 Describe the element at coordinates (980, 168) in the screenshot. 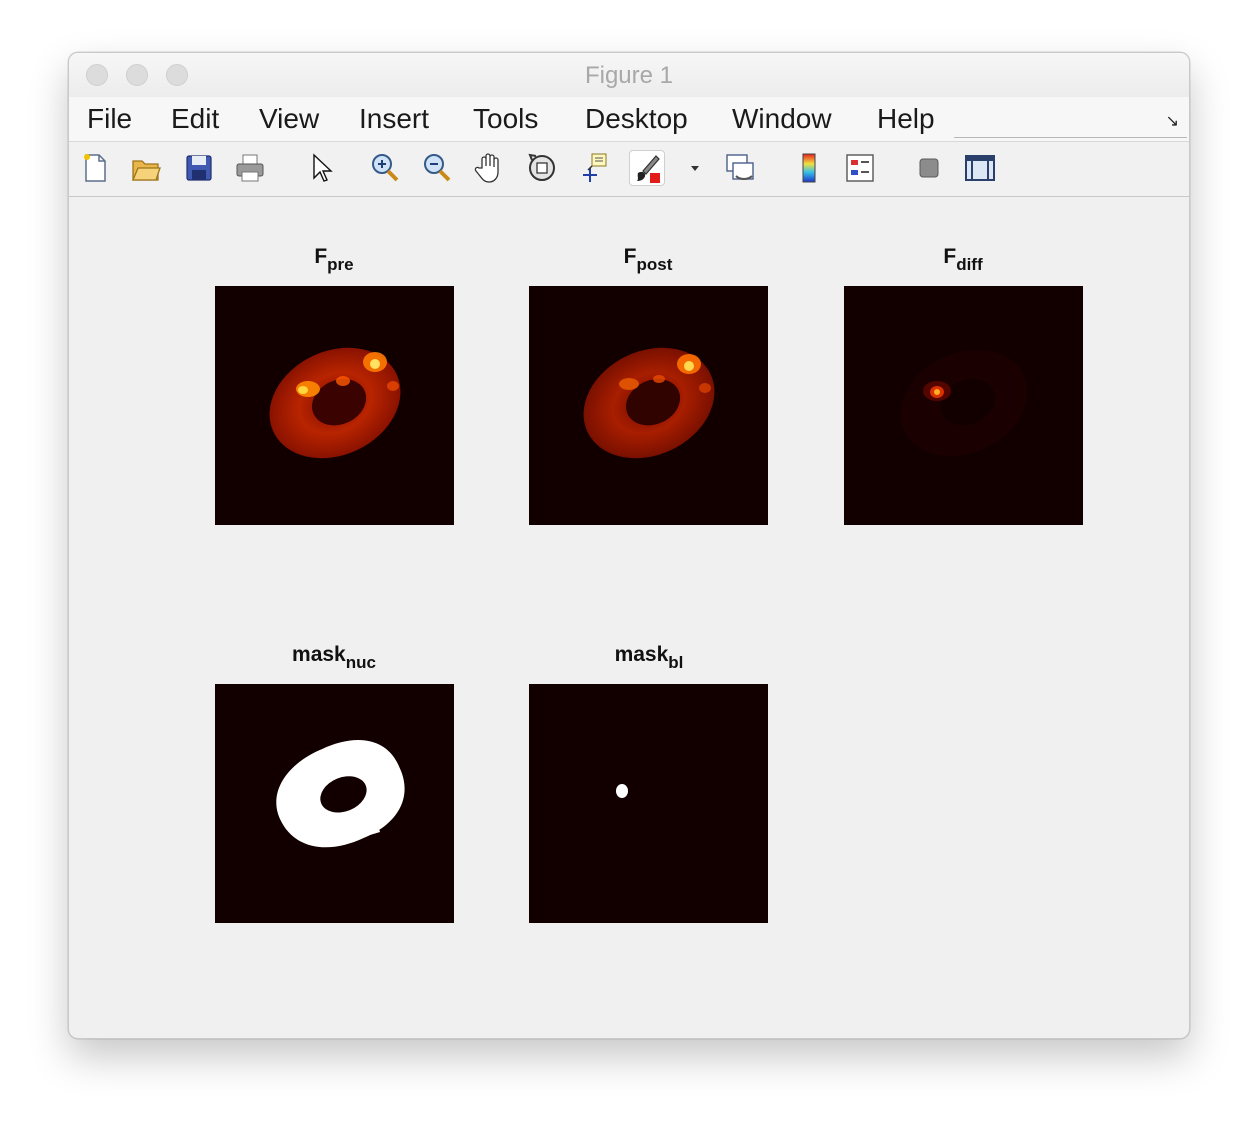

I see `show-plot-tools-icon` at that location.